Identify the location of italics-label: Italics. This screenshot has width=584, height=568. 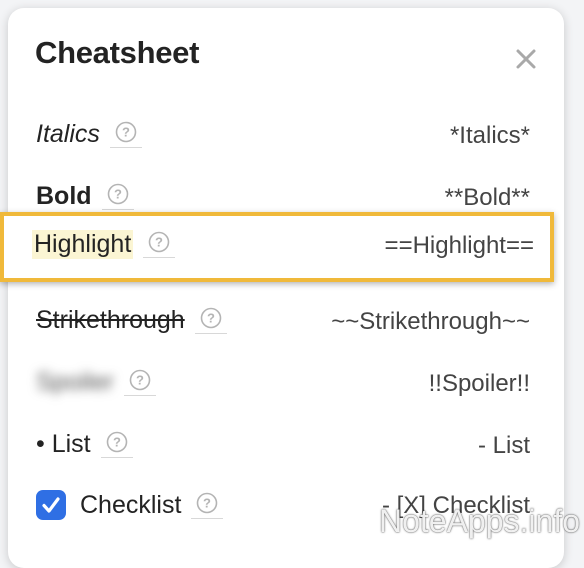
(68, 134).